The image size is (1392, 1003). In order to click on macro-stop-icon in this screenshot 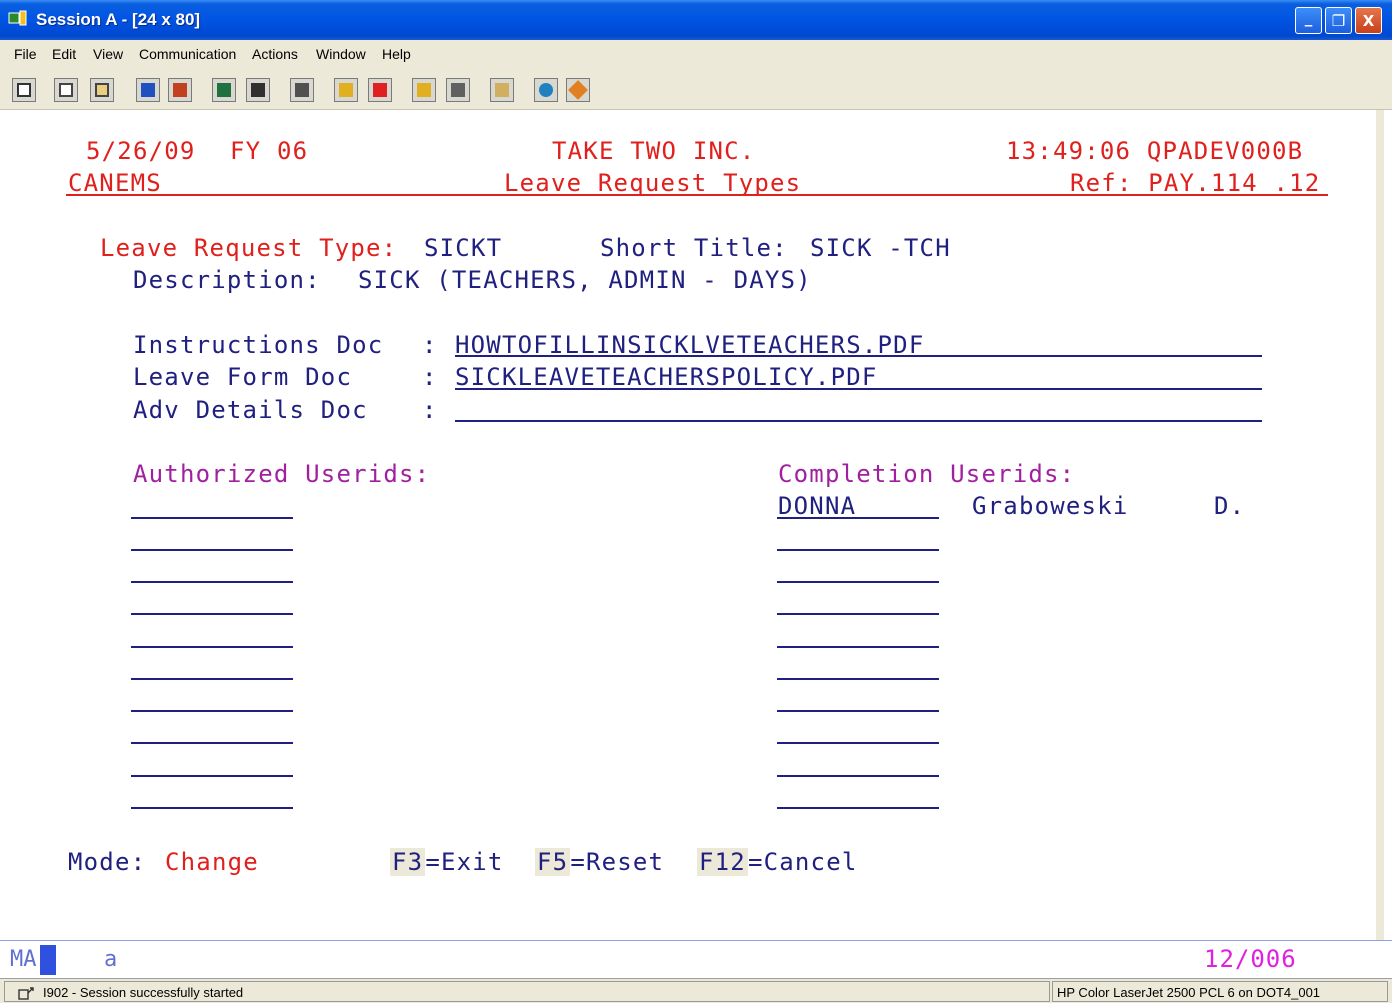, I will do `click(380, 90)`.